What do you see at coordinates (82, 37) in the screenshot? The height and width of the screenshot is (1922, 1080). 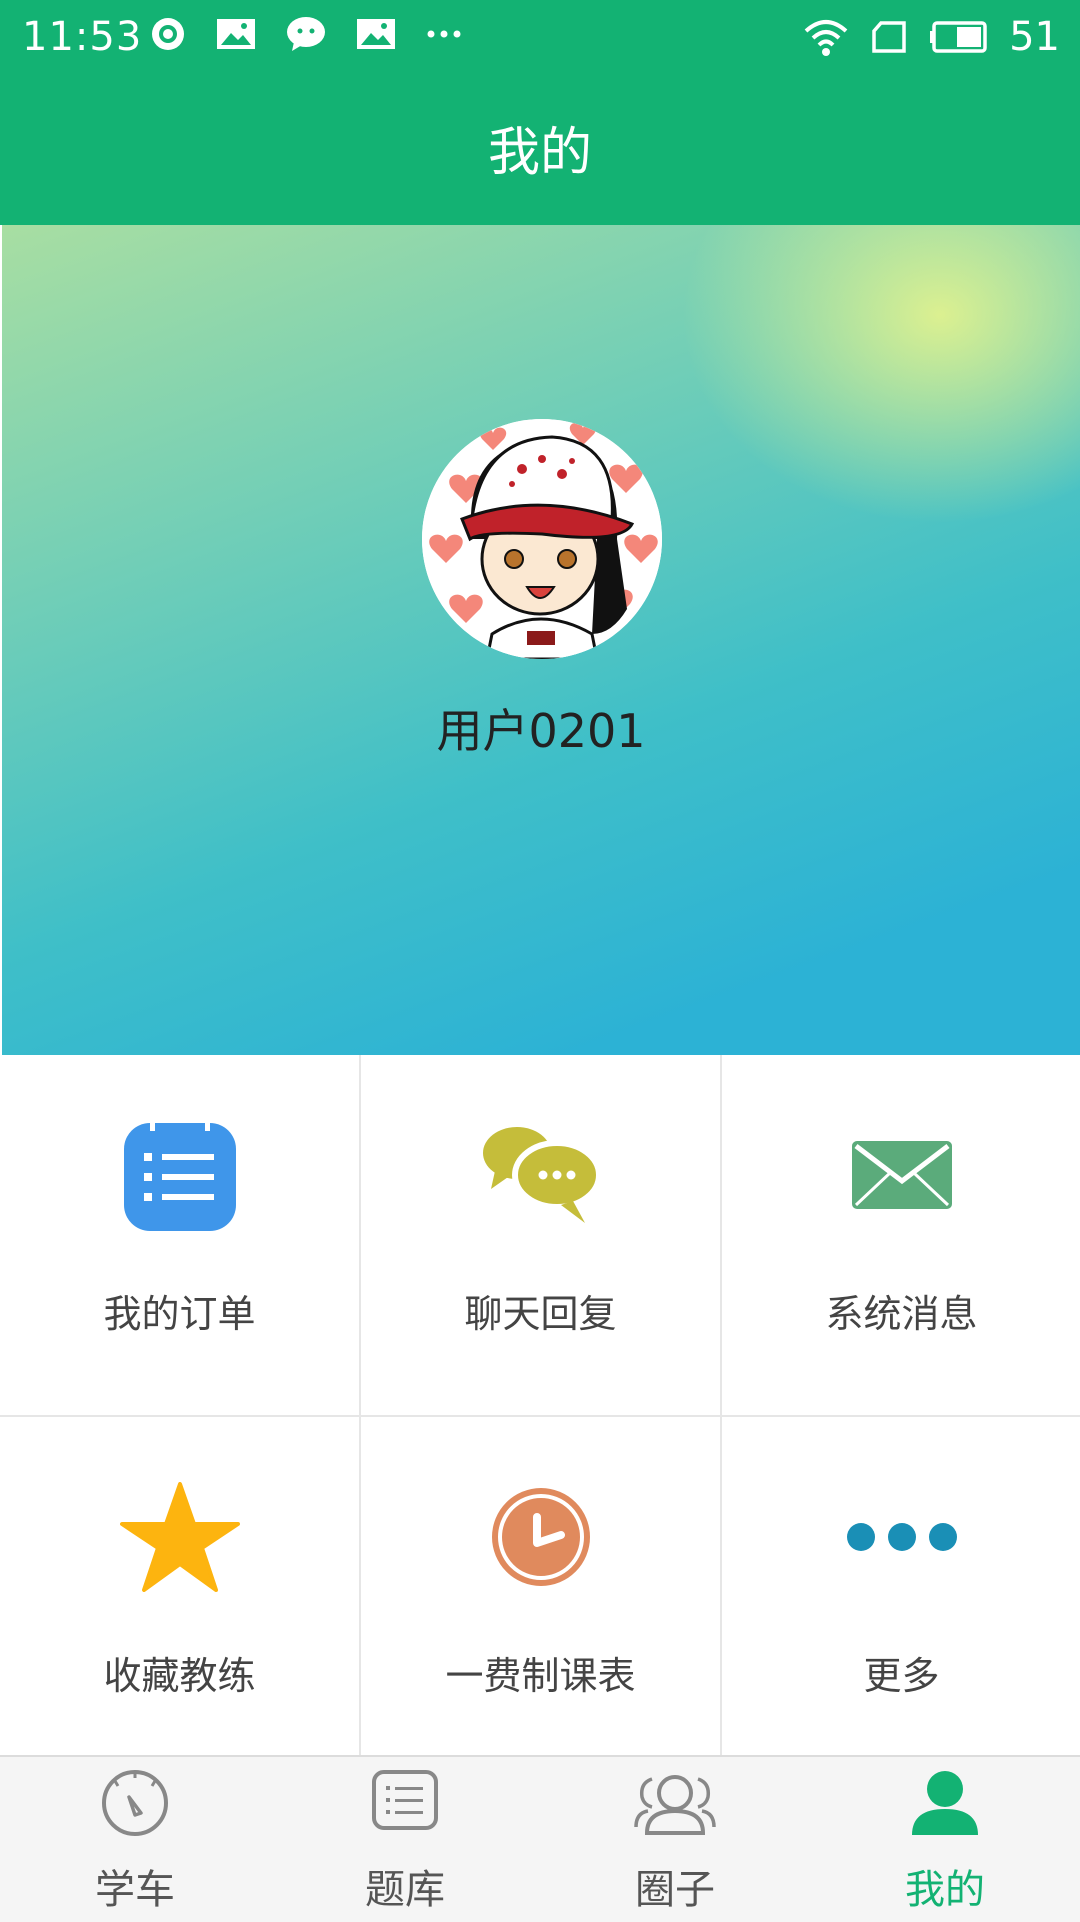 I see `status-time: 11:53` at bounding box center [82, 37].